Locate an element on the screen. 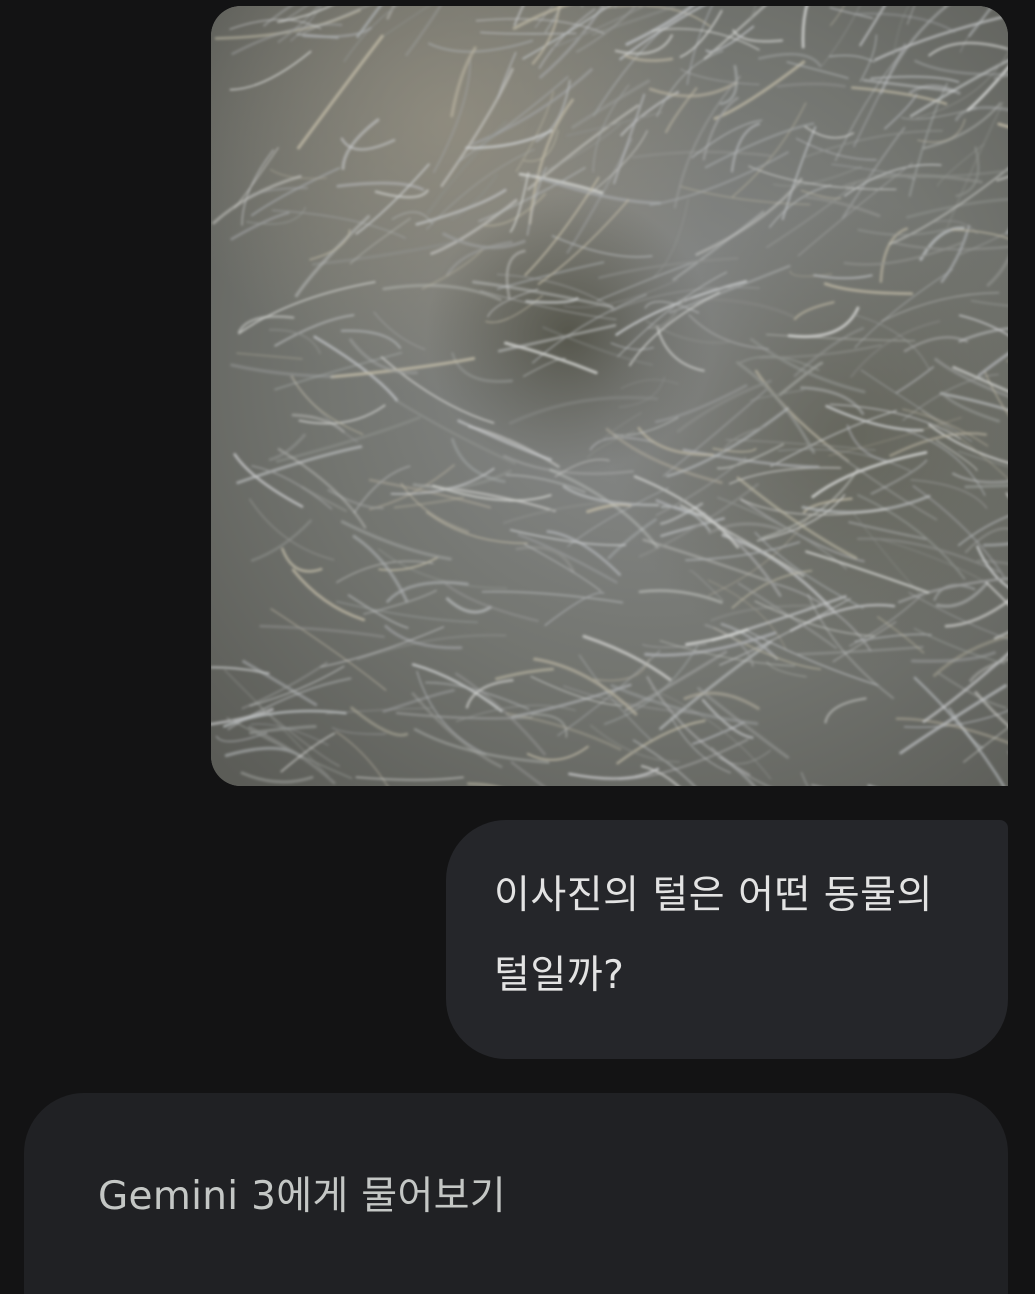  user-message-text: 이사진의 털은 어떤 동물의 털일까? is located at coordinates (713, 935).